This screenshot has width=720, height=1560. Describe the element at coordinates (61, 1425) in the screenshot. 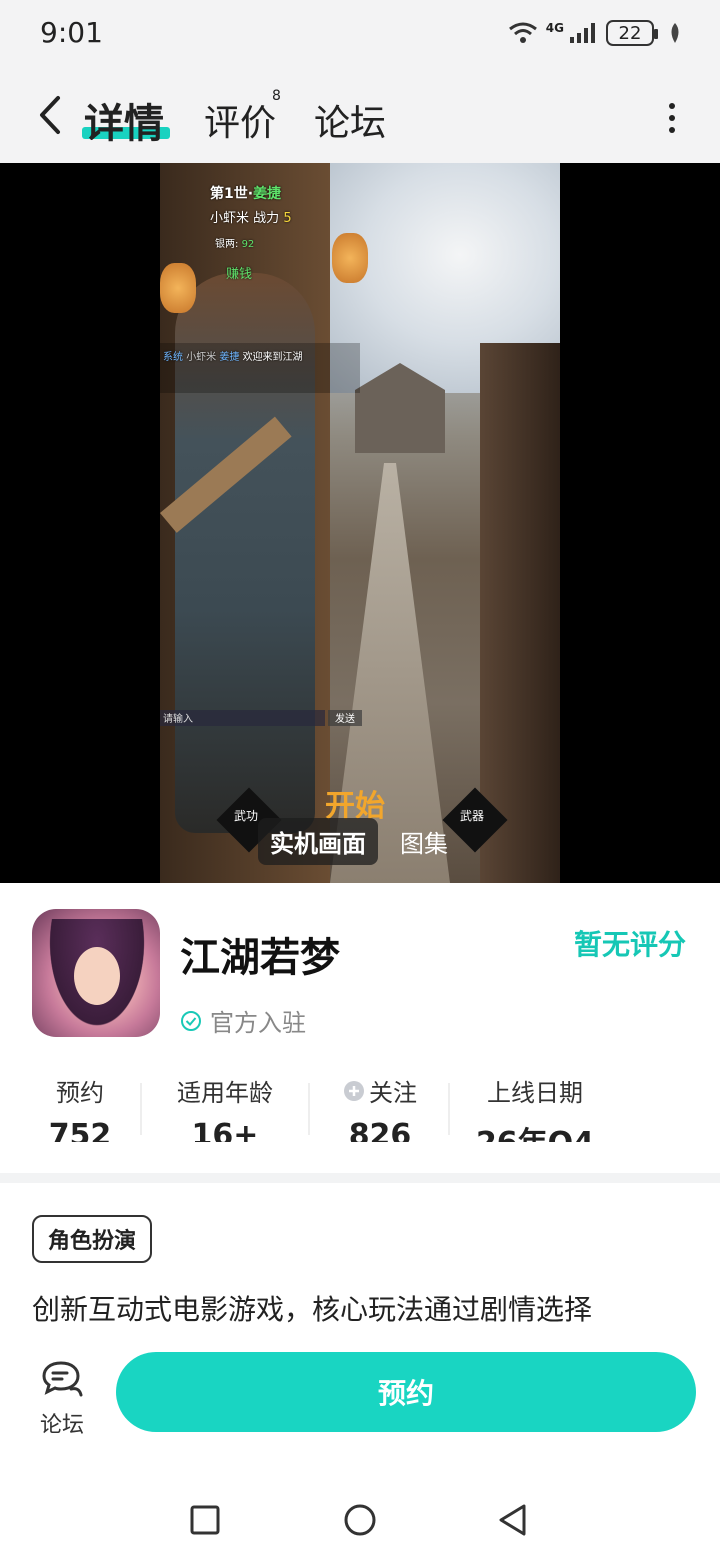

I see `forum-label: 论坛` at that location.